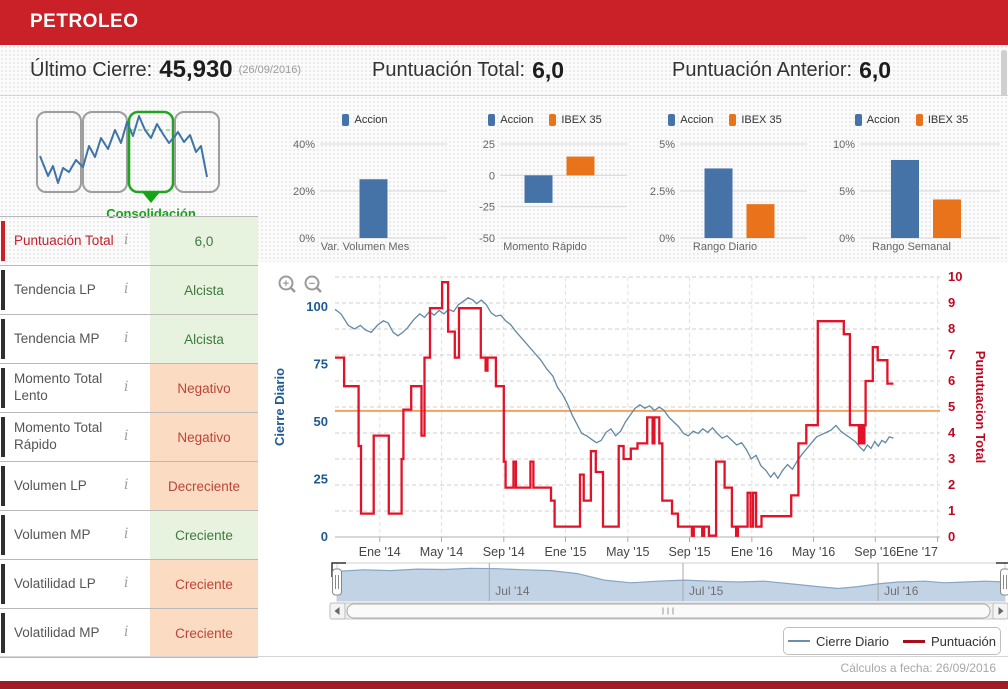  I want to click on total-score-value: 6,0, so click(548, 69).